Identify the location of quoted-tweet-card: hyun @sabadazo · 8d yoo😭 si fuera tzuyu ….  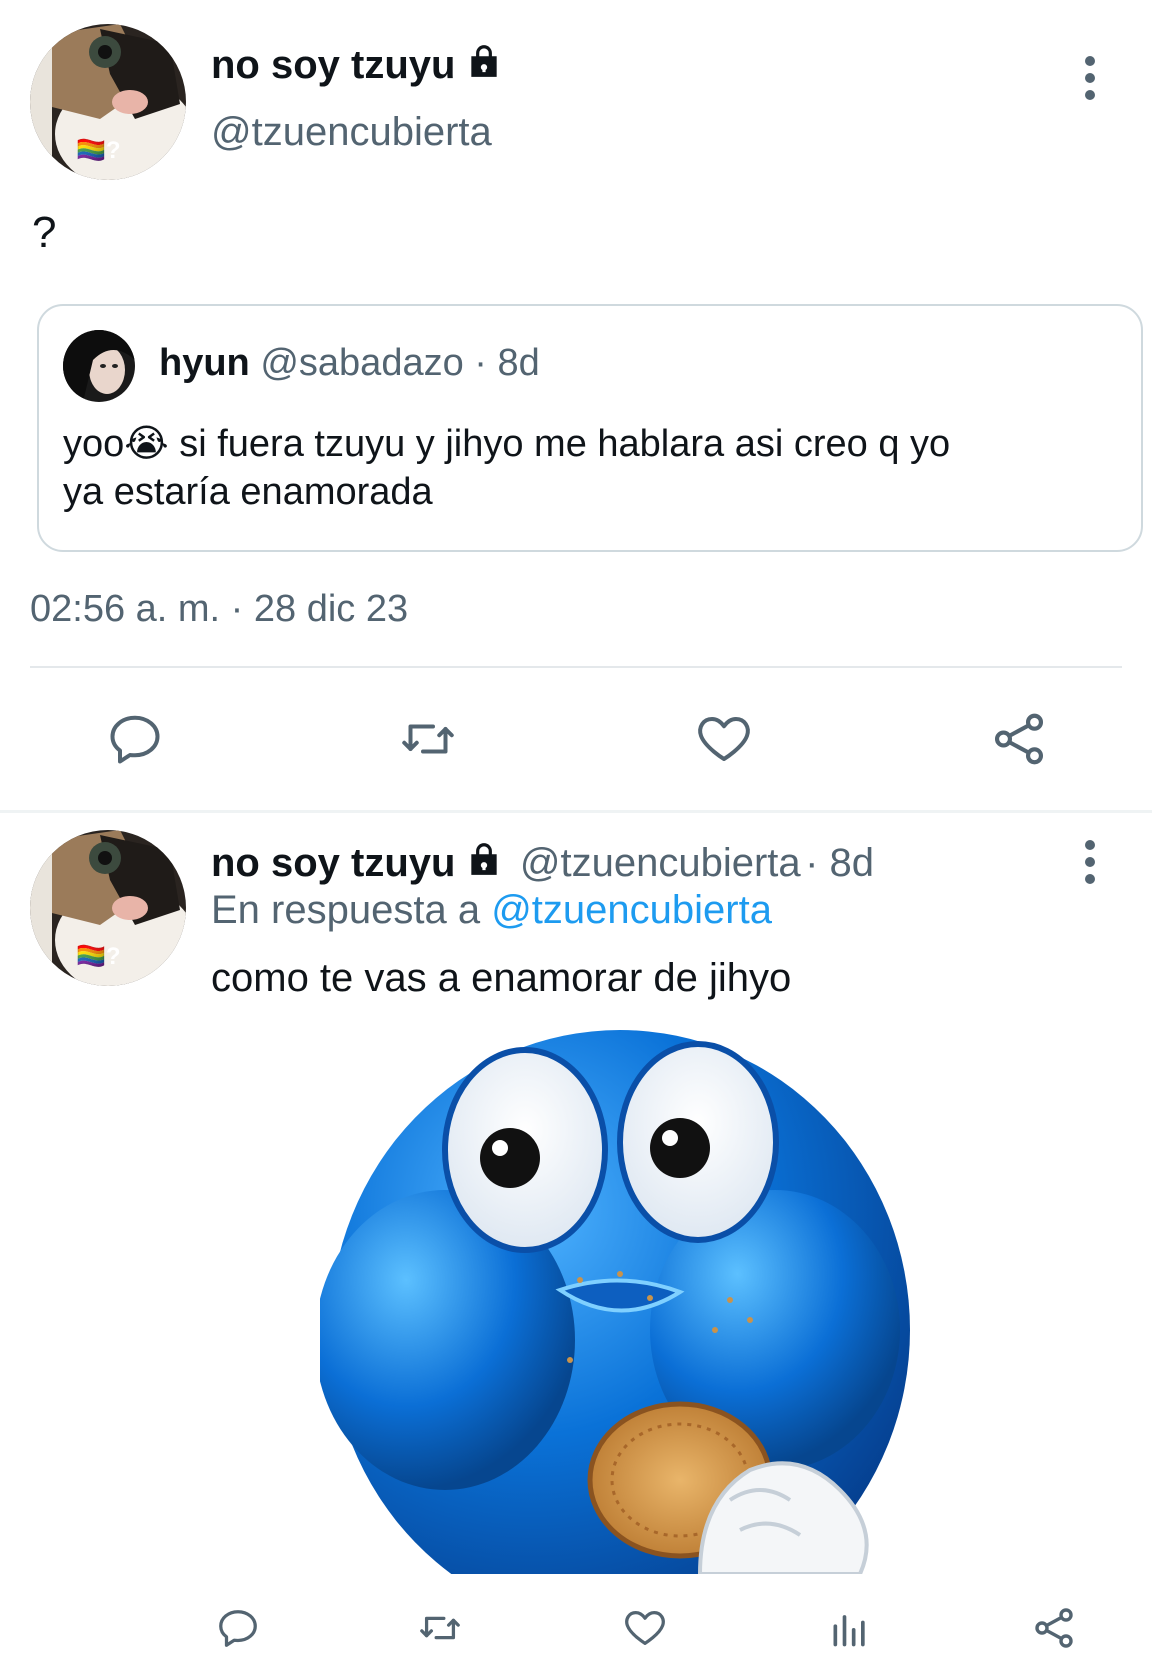
(590, 428).